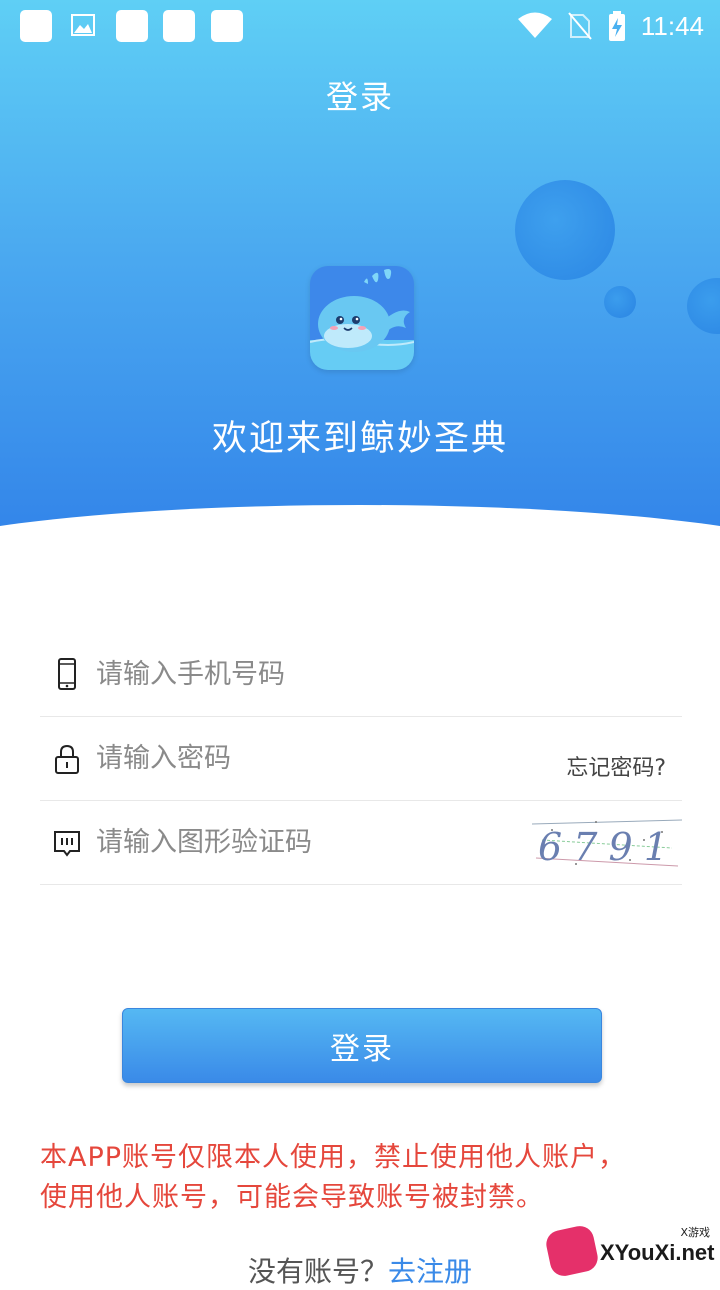  Describe the element at coordinates (362, 318) in the screenshot. I see `app-logo-whale` at that location.